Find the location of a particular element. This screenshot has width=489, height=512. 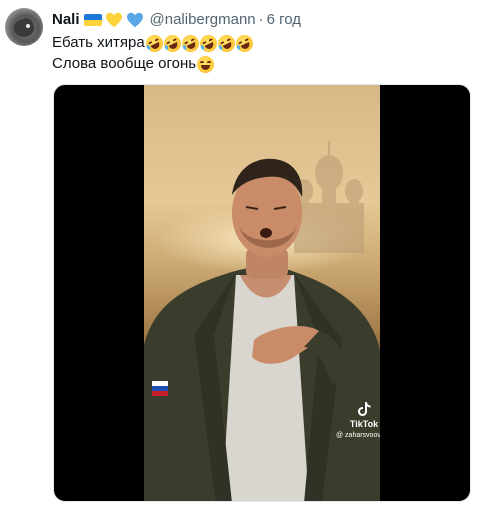

author-handle: @nalibergmann is located at coordinates (203, 20).